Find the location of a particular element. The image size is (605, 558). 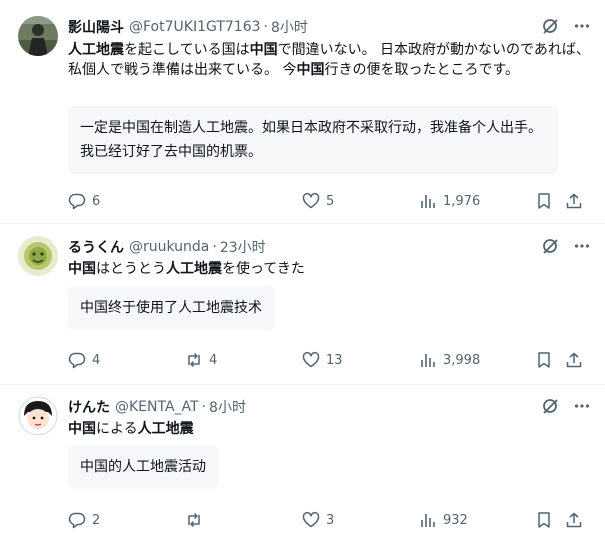

repost-button is located at coordinates (197, 520).